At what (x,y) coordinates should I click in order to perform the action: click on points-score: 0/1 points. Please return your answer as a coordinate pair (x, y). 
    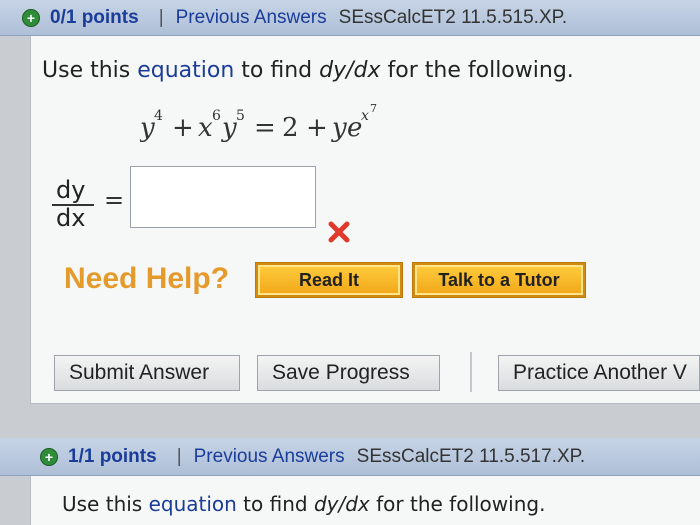
    Looking at the image, I should click on (94, 17).